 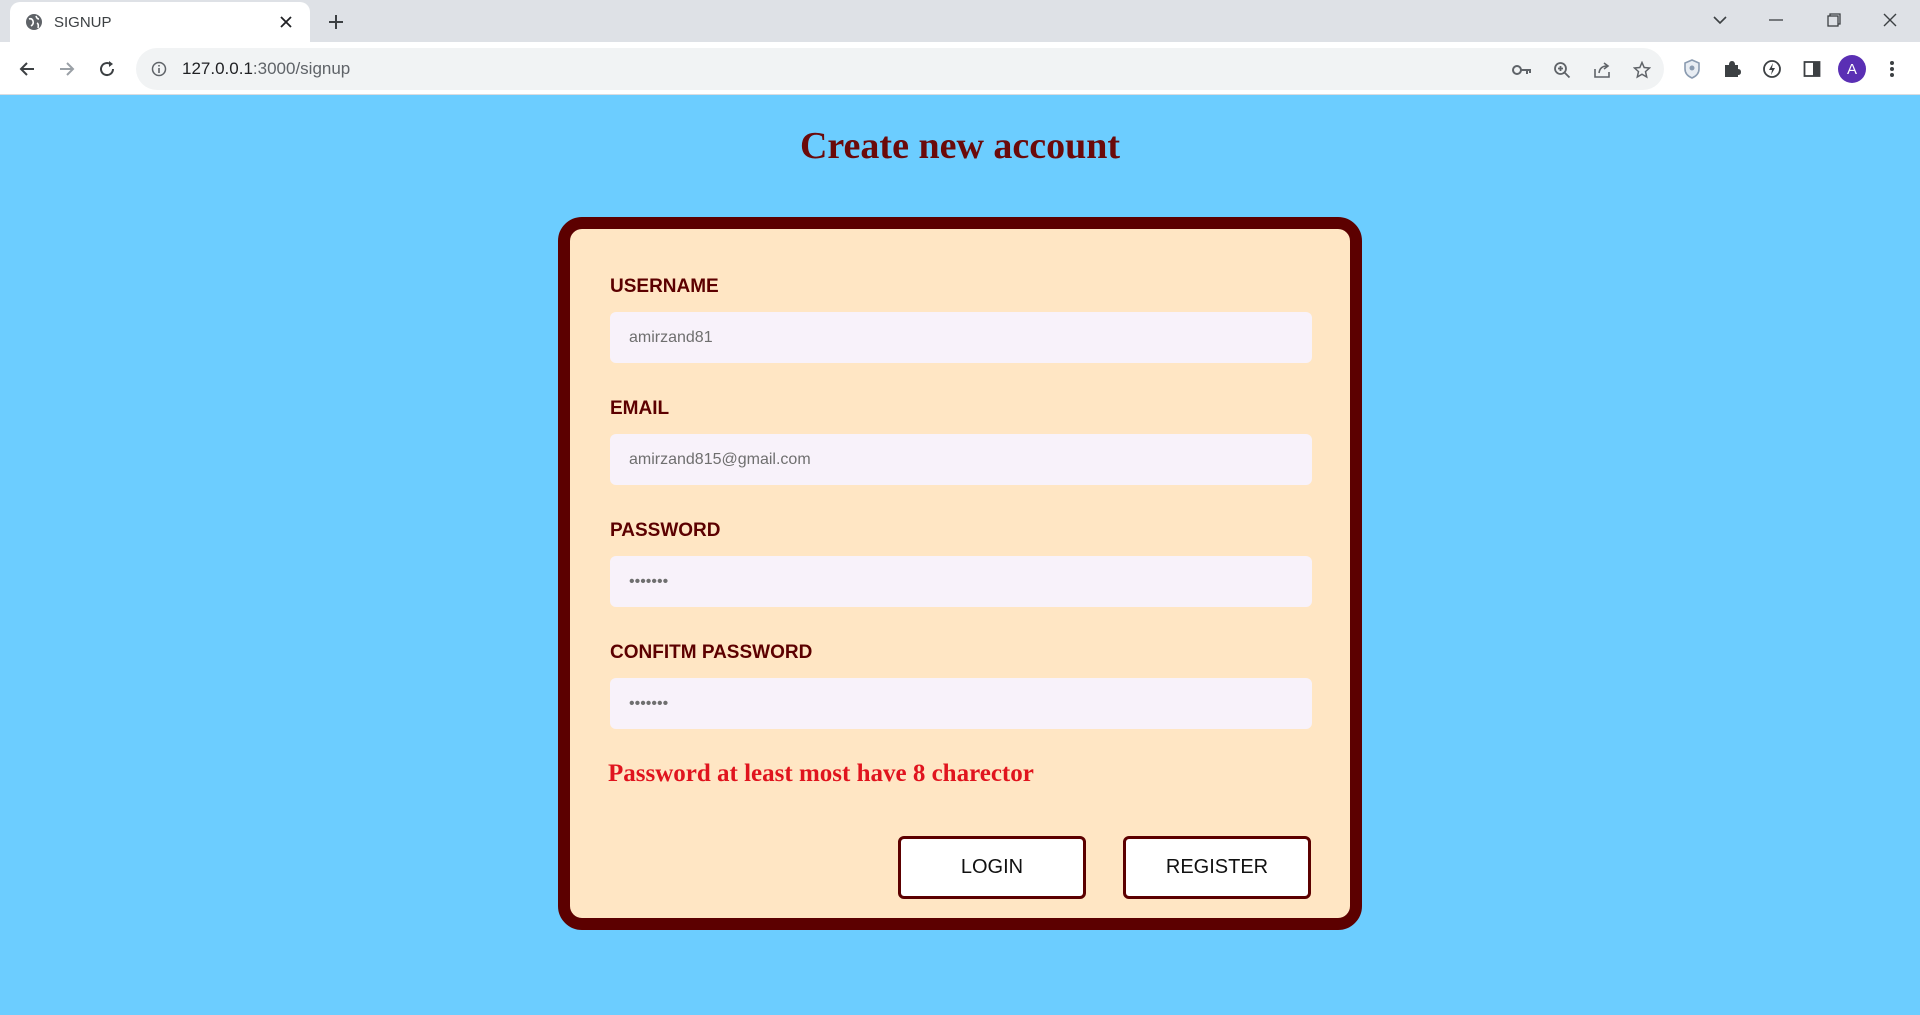 What do you see at coordinates (1692, 69) in the screenshot?
I see `shield-extension-icon` at bounding box center [1692, 69].